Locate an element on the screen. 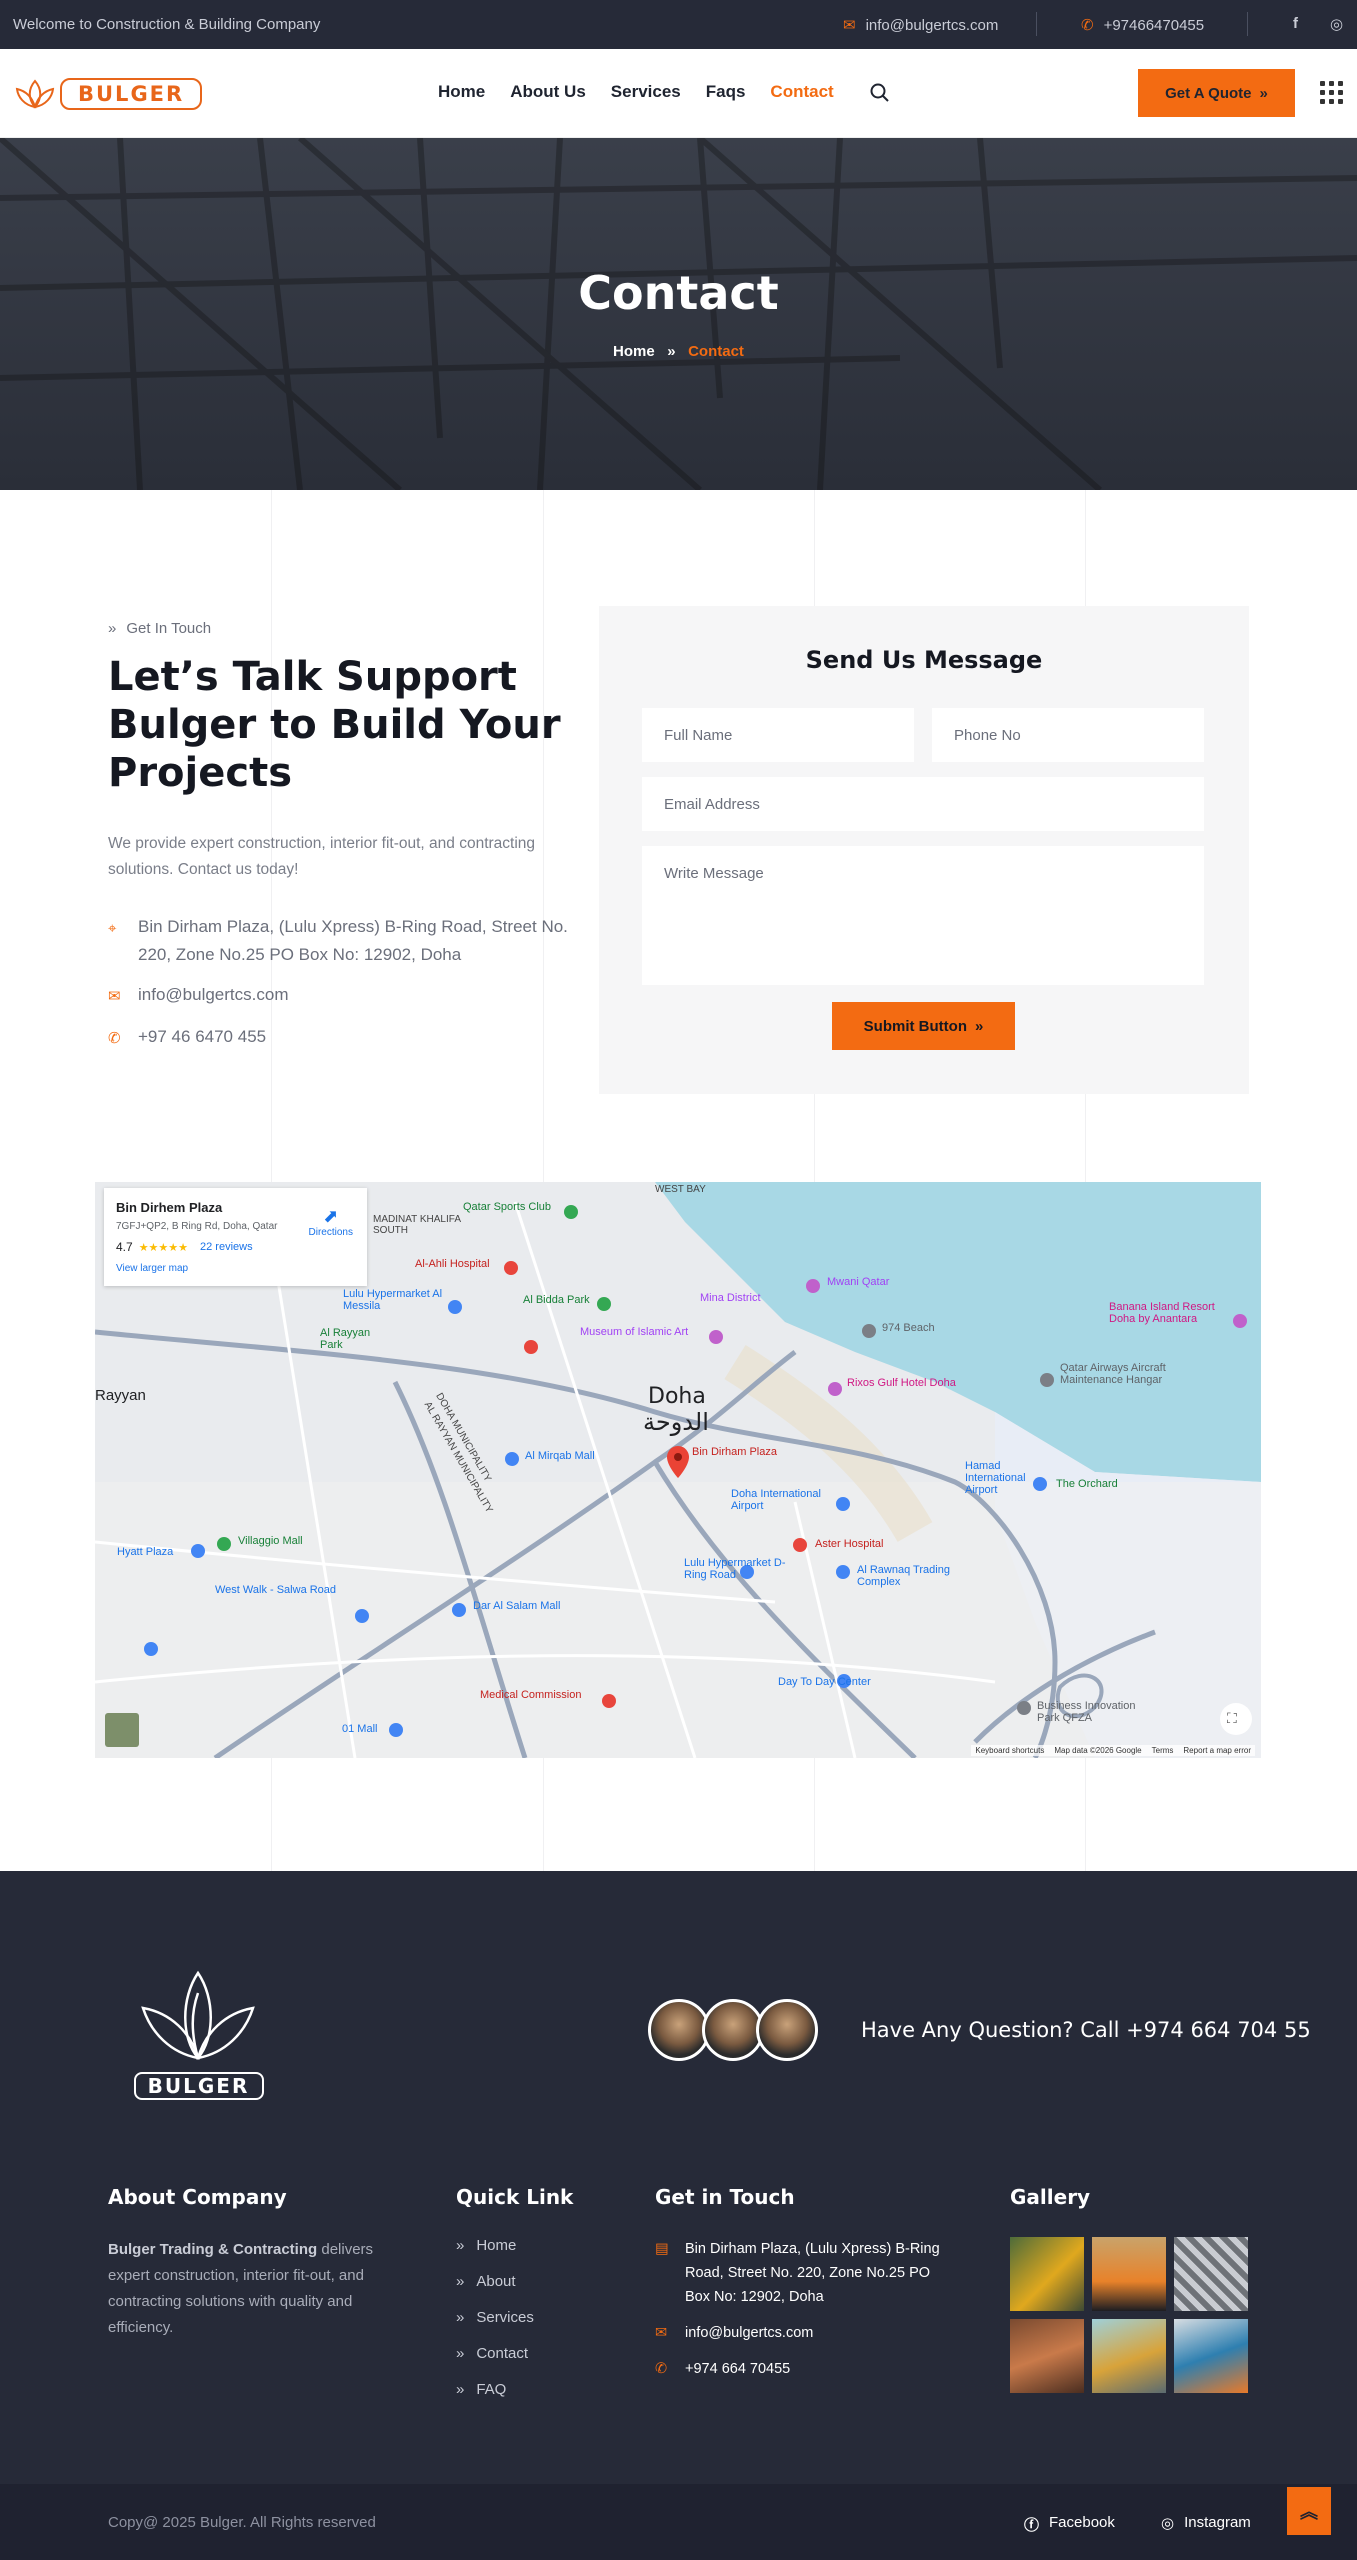  terms-link: Terms is located at coordinates (1163, 1750).